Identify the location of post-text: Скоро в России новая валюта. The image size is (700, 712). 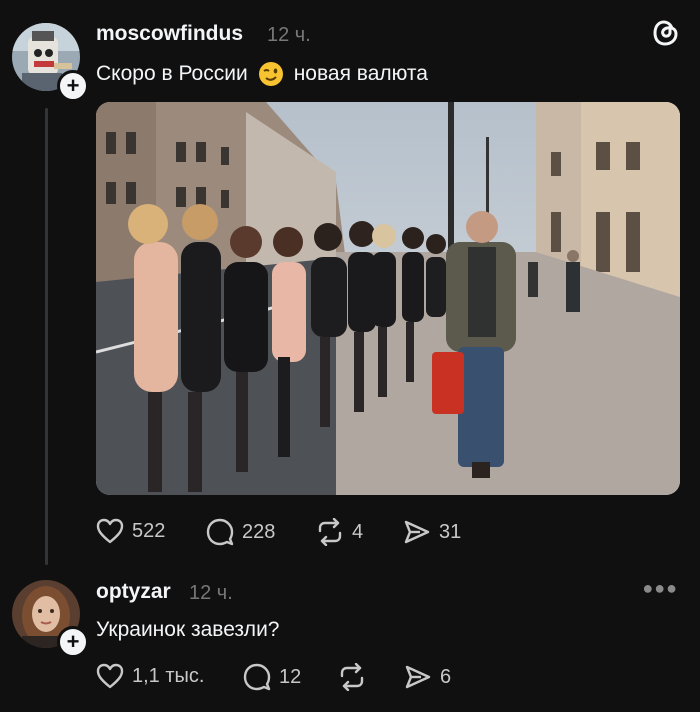
(262, 74).